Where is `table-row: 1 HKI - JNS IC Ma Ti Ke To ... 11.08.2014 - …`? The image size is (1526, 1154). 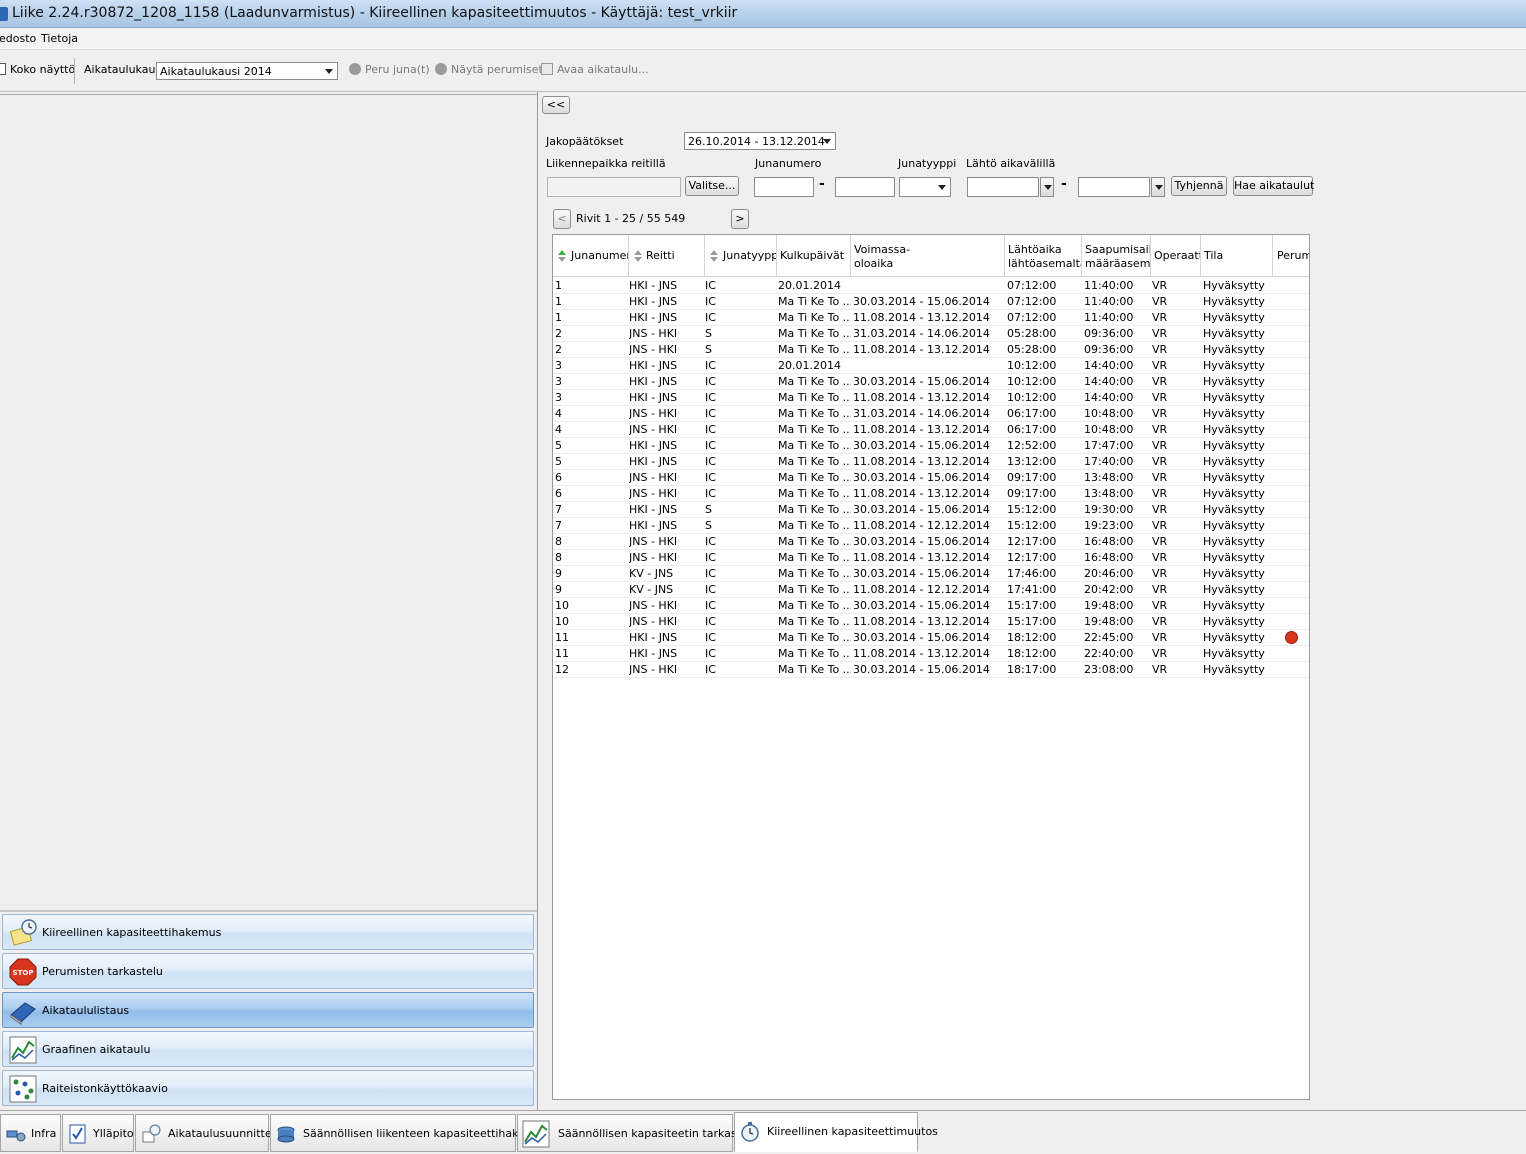
table-row: 1 HKI - JNS IC Ma Ti Ke To ... 11.08.2014 - … is located at coordinates (931, 318).